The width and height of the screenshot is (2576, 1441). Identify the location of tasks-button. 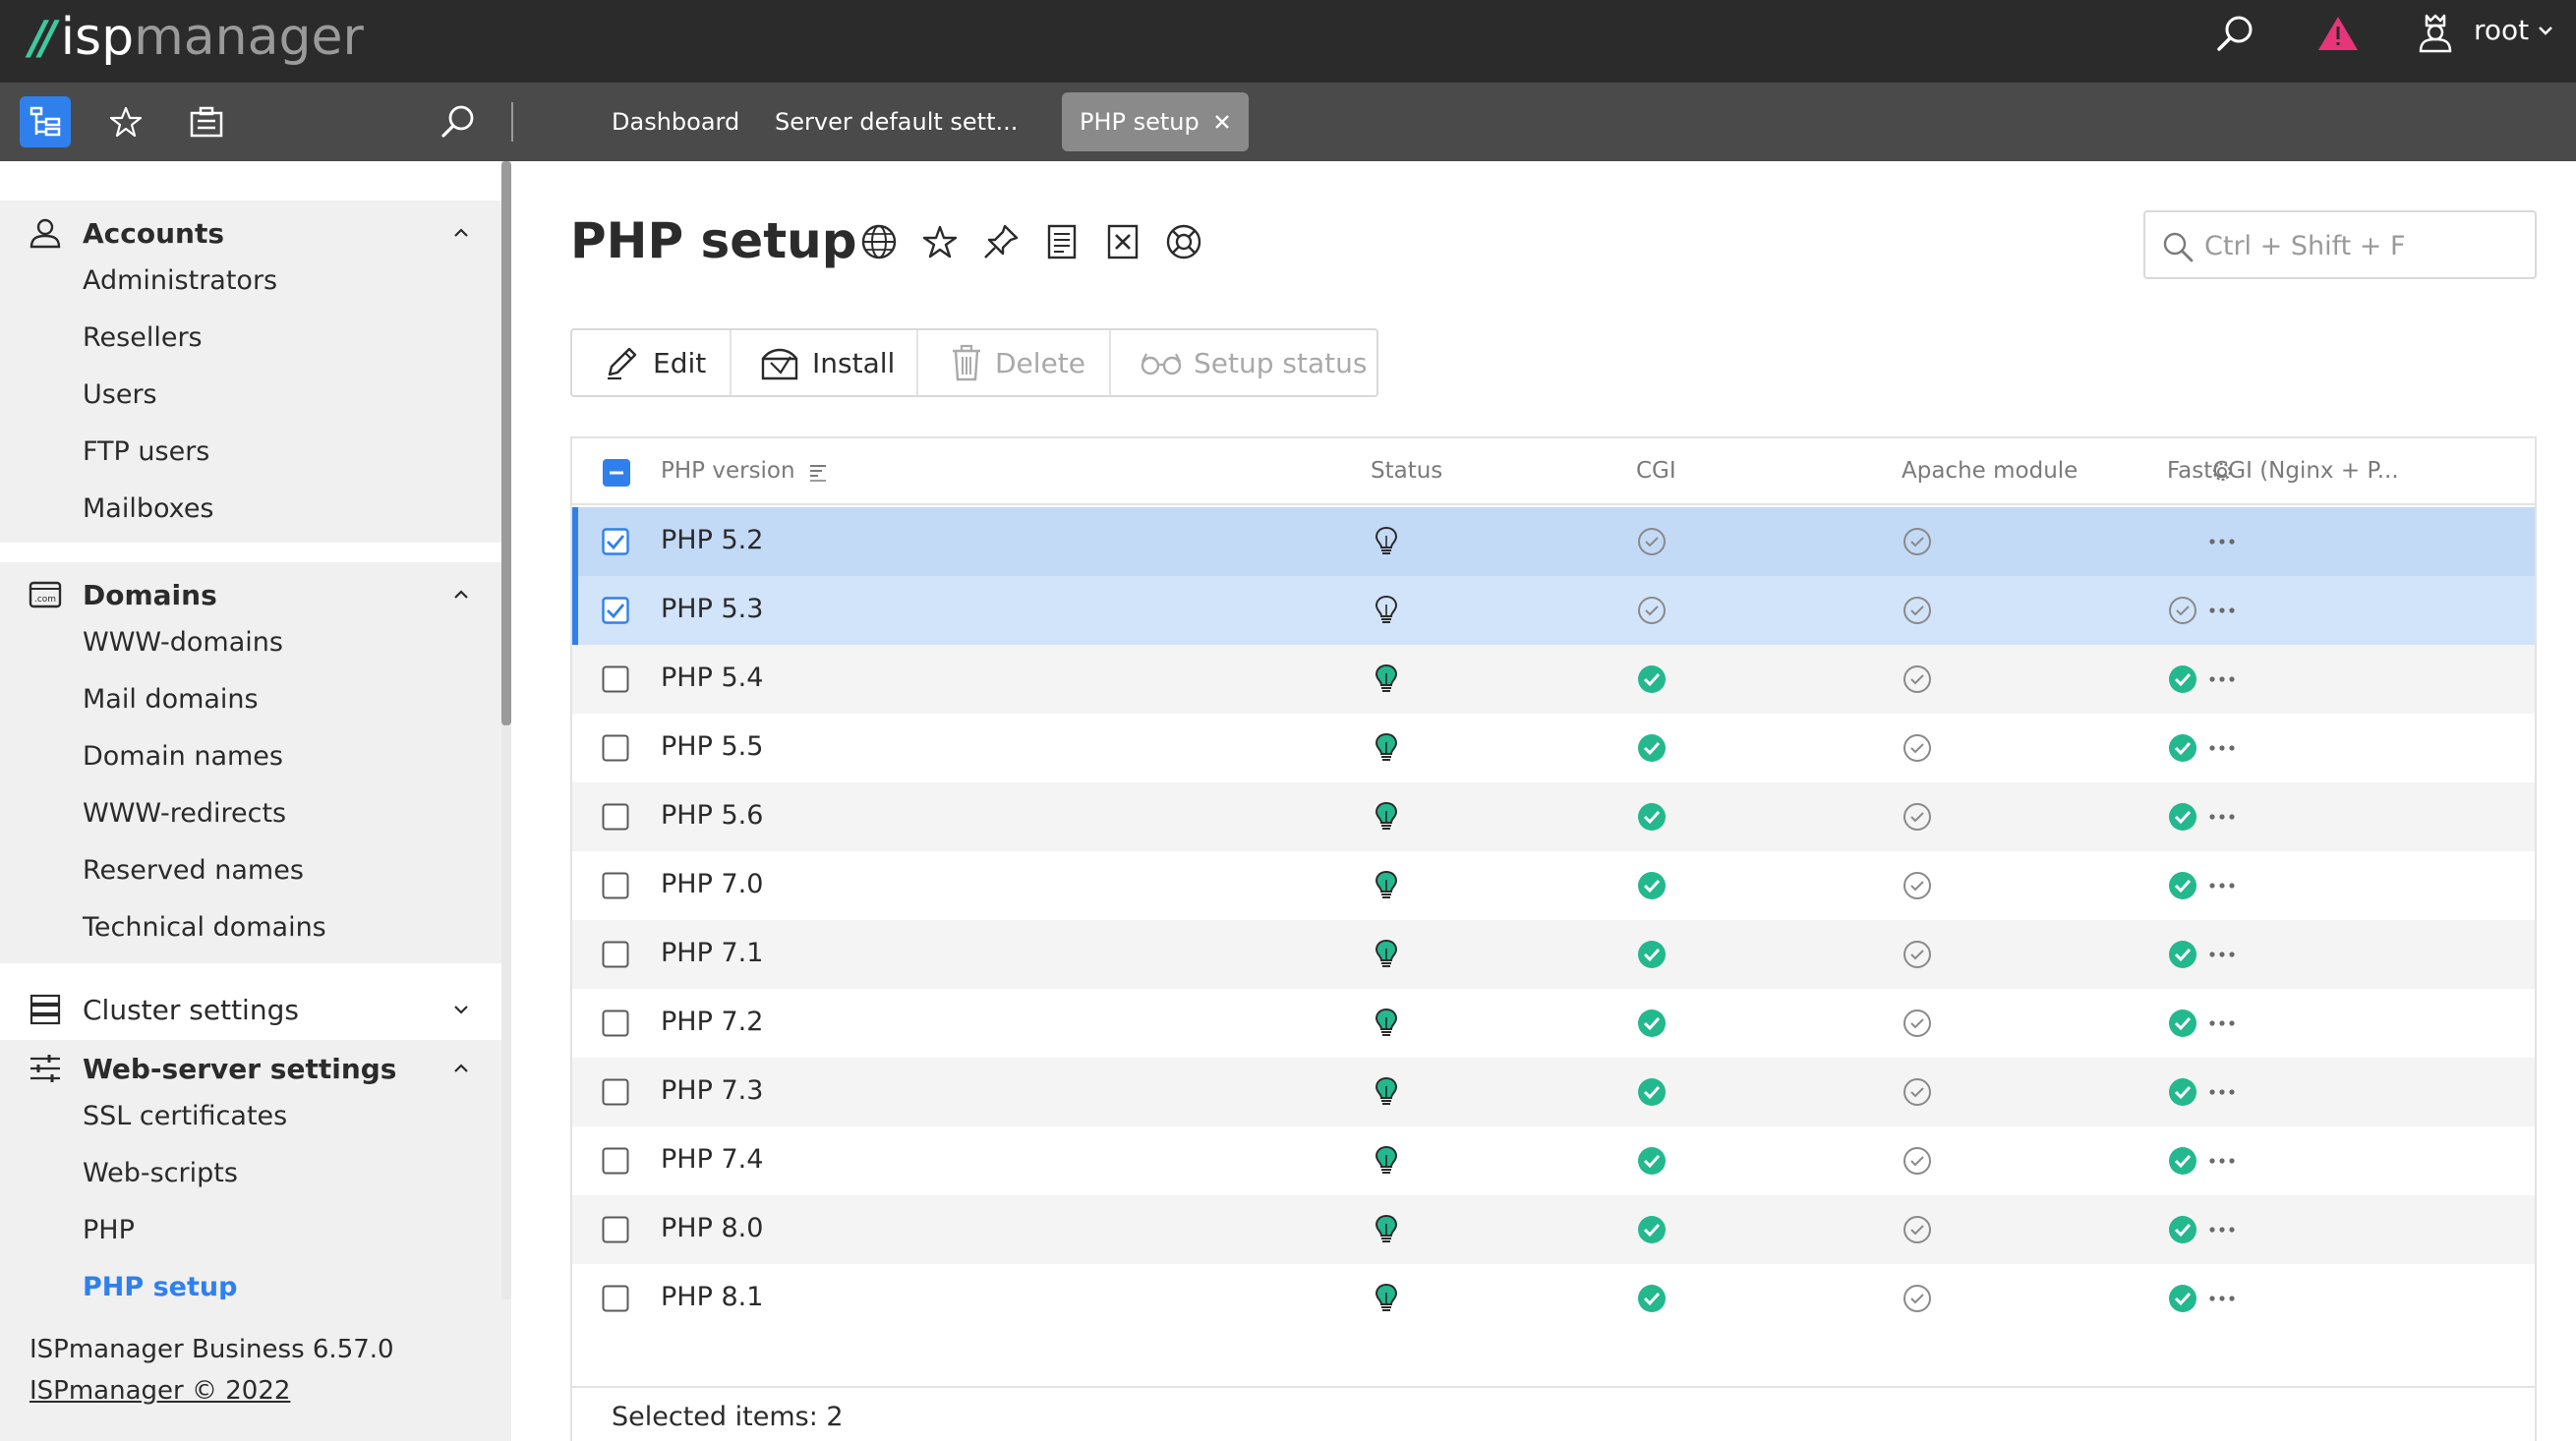
(206, 121).